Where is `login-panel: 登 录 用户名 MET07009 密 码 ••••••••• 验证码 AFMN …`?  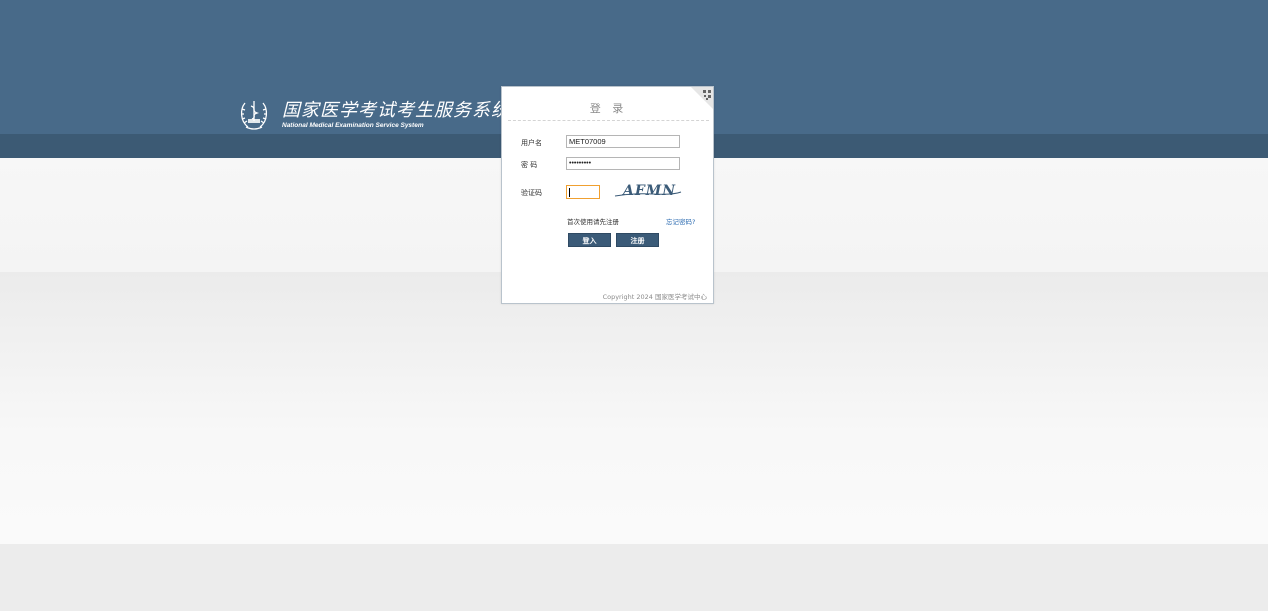 login-panel: 登 录 用户名 MET07009 密 码 ••••••••• 验证码 AFMN … is located at coordinates (607, 195).